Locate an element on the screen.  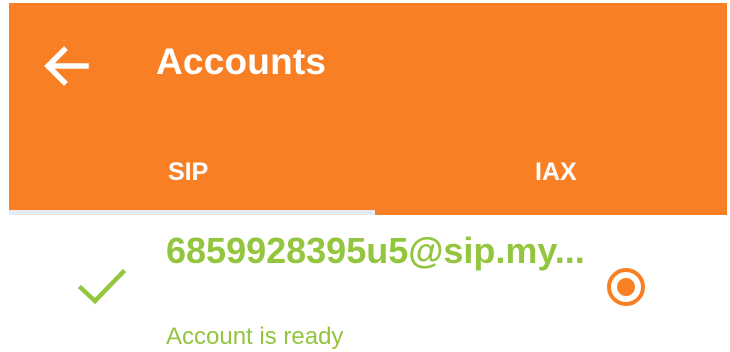
arrow-left-icon is located at coordinates (66, 66).